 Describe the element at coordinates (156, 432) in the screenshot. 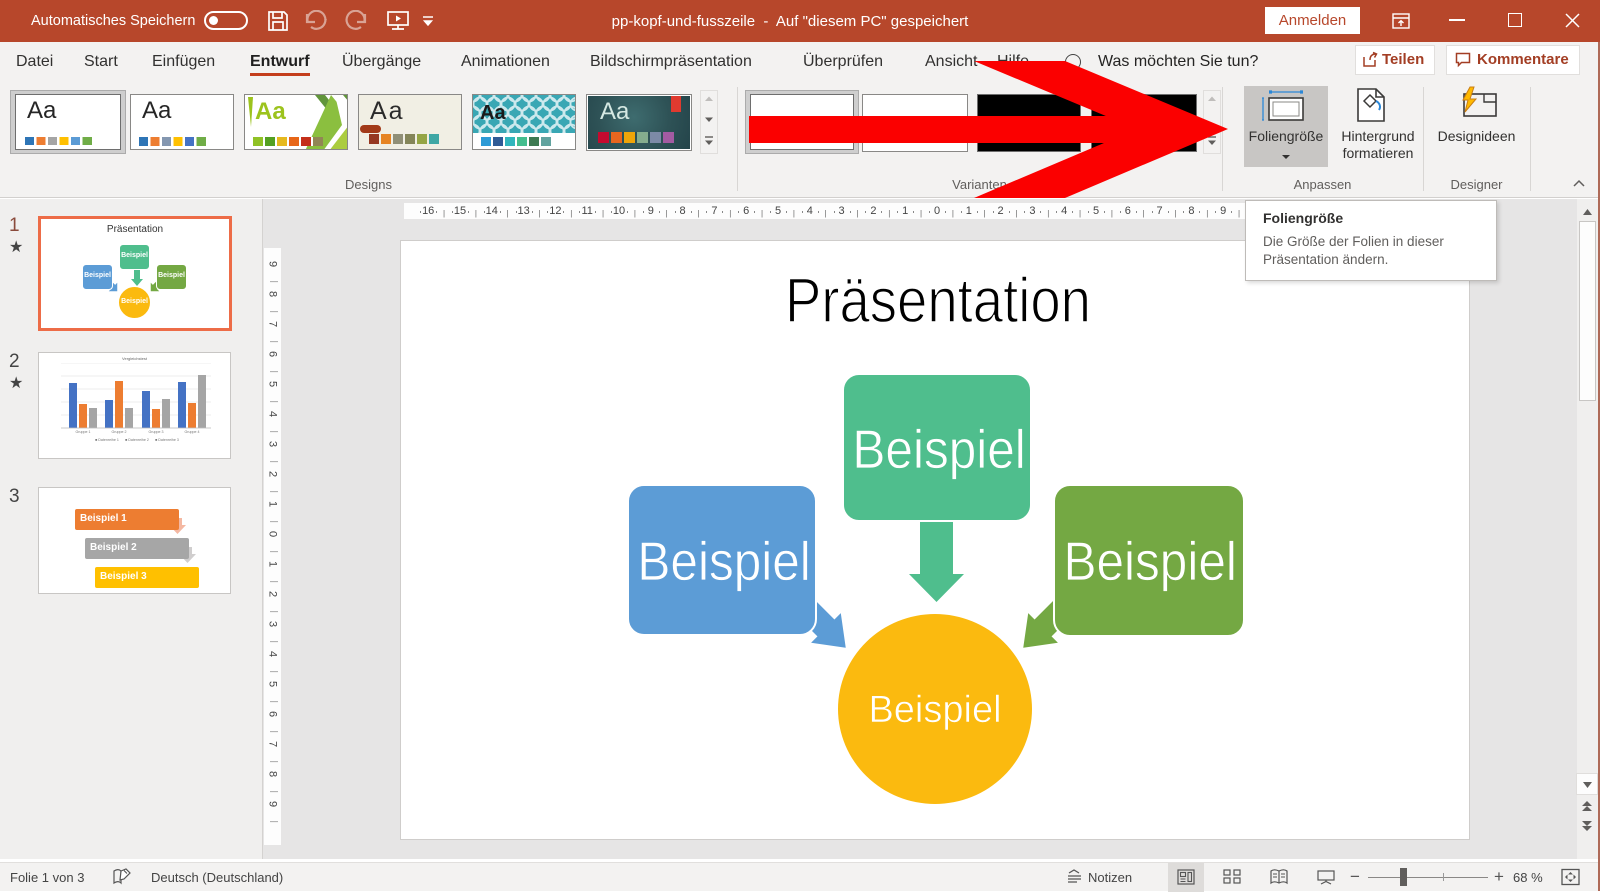

I see `svg-text: Gruppe 3` at that location.